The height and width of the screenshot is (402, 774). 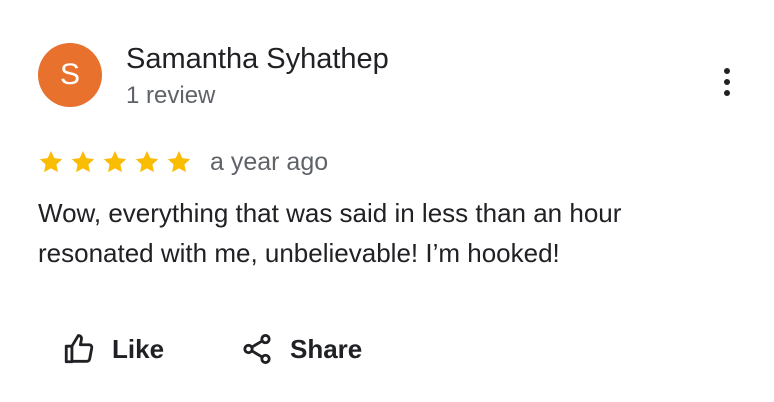 I want to click on more-options-button, so click(x=728, y=82).